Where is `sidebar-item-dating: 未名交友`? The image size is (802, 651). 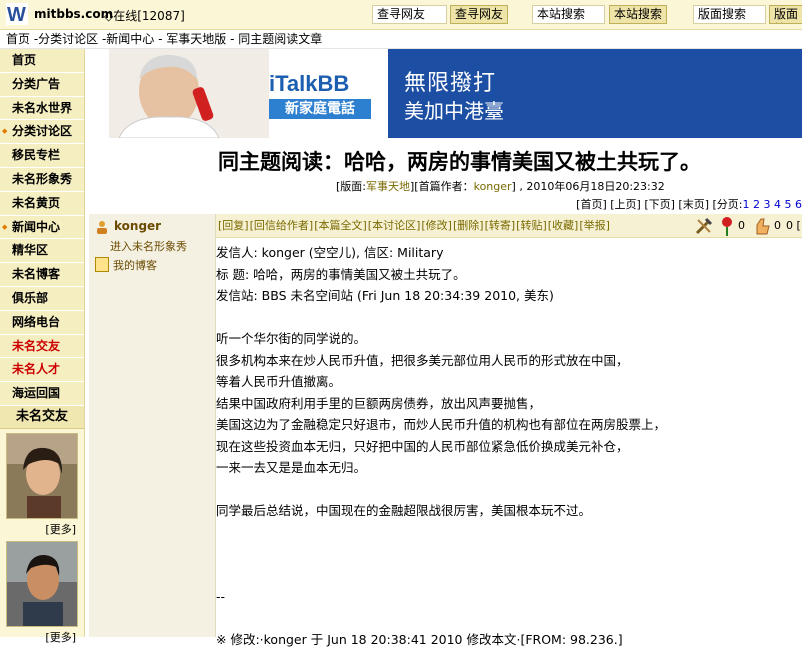 sidebar-item-dating: 未名交友 is located at coordinates (42, 346).